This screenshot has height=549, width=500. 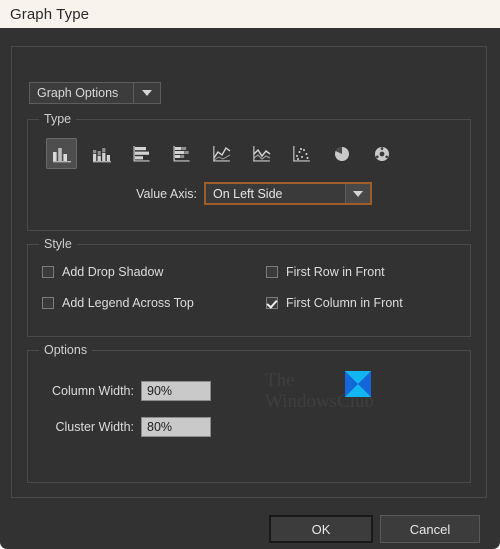 What do you see at coordinates (95, 427) in the screenshot?
I see `cluster-width-label: Cluster Width:` at bounding box center [95, 427].